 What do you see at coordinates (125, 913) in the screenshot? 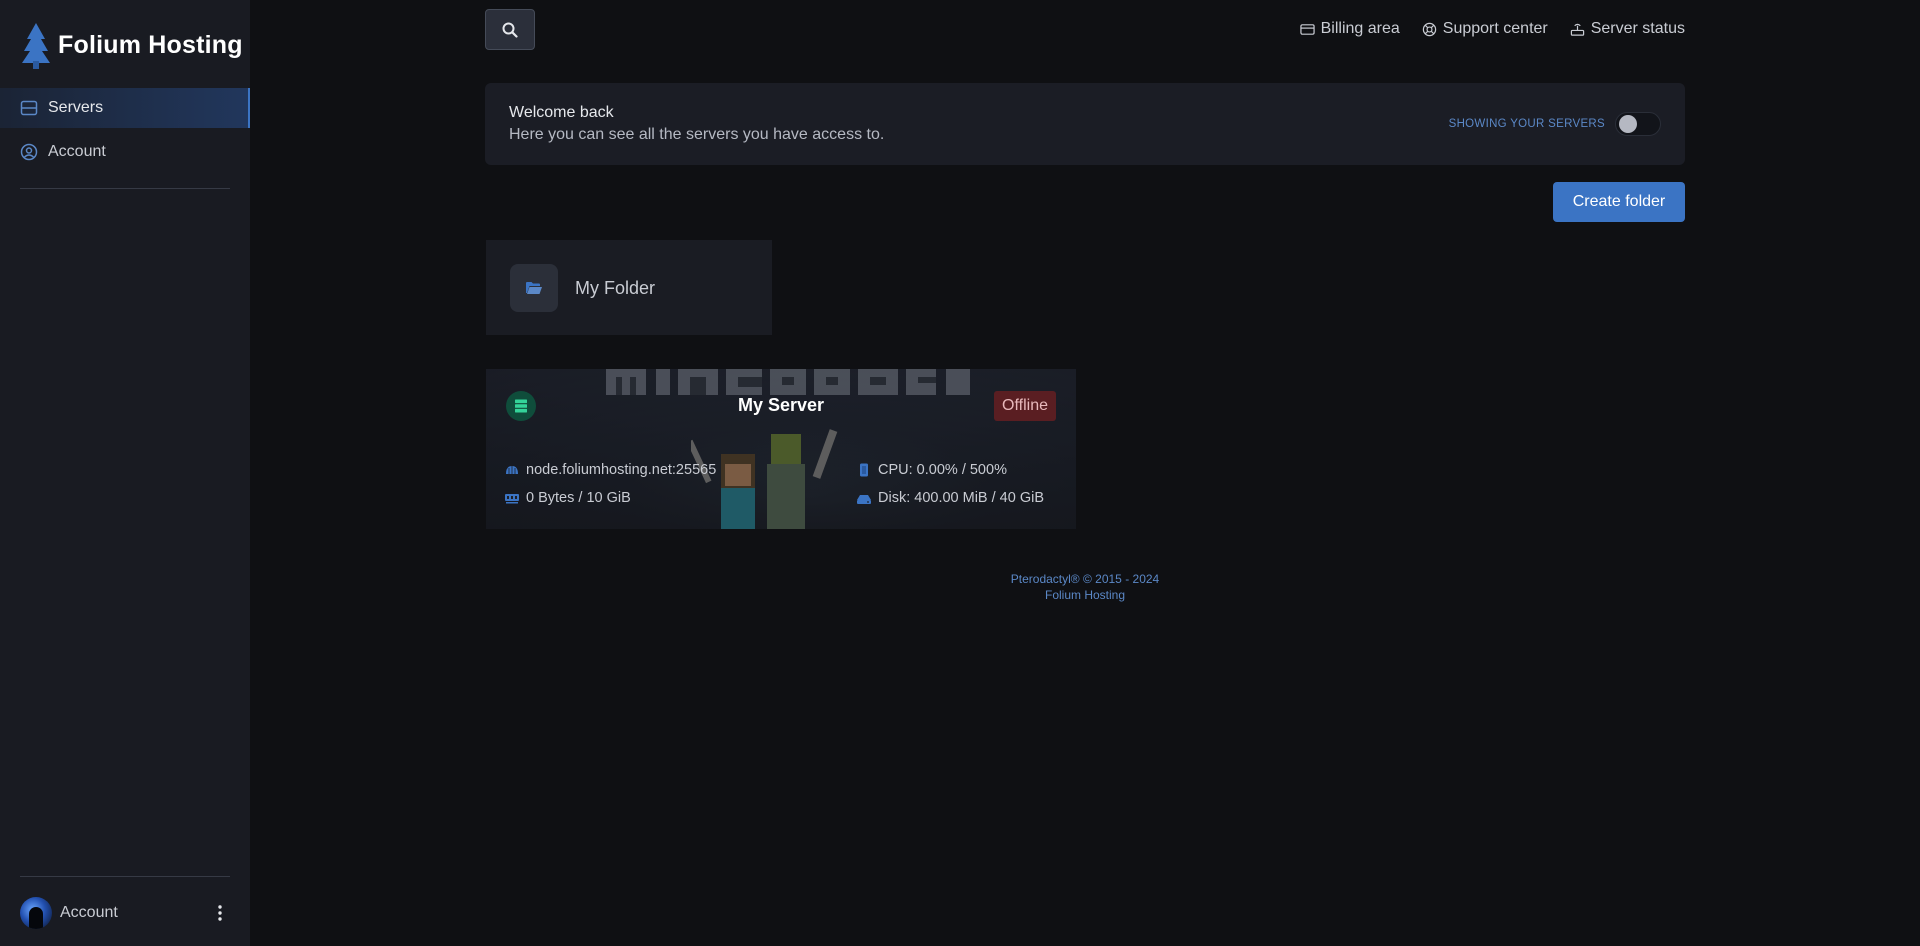
I see `user-menu: Account` at bounding box center [125, 913].